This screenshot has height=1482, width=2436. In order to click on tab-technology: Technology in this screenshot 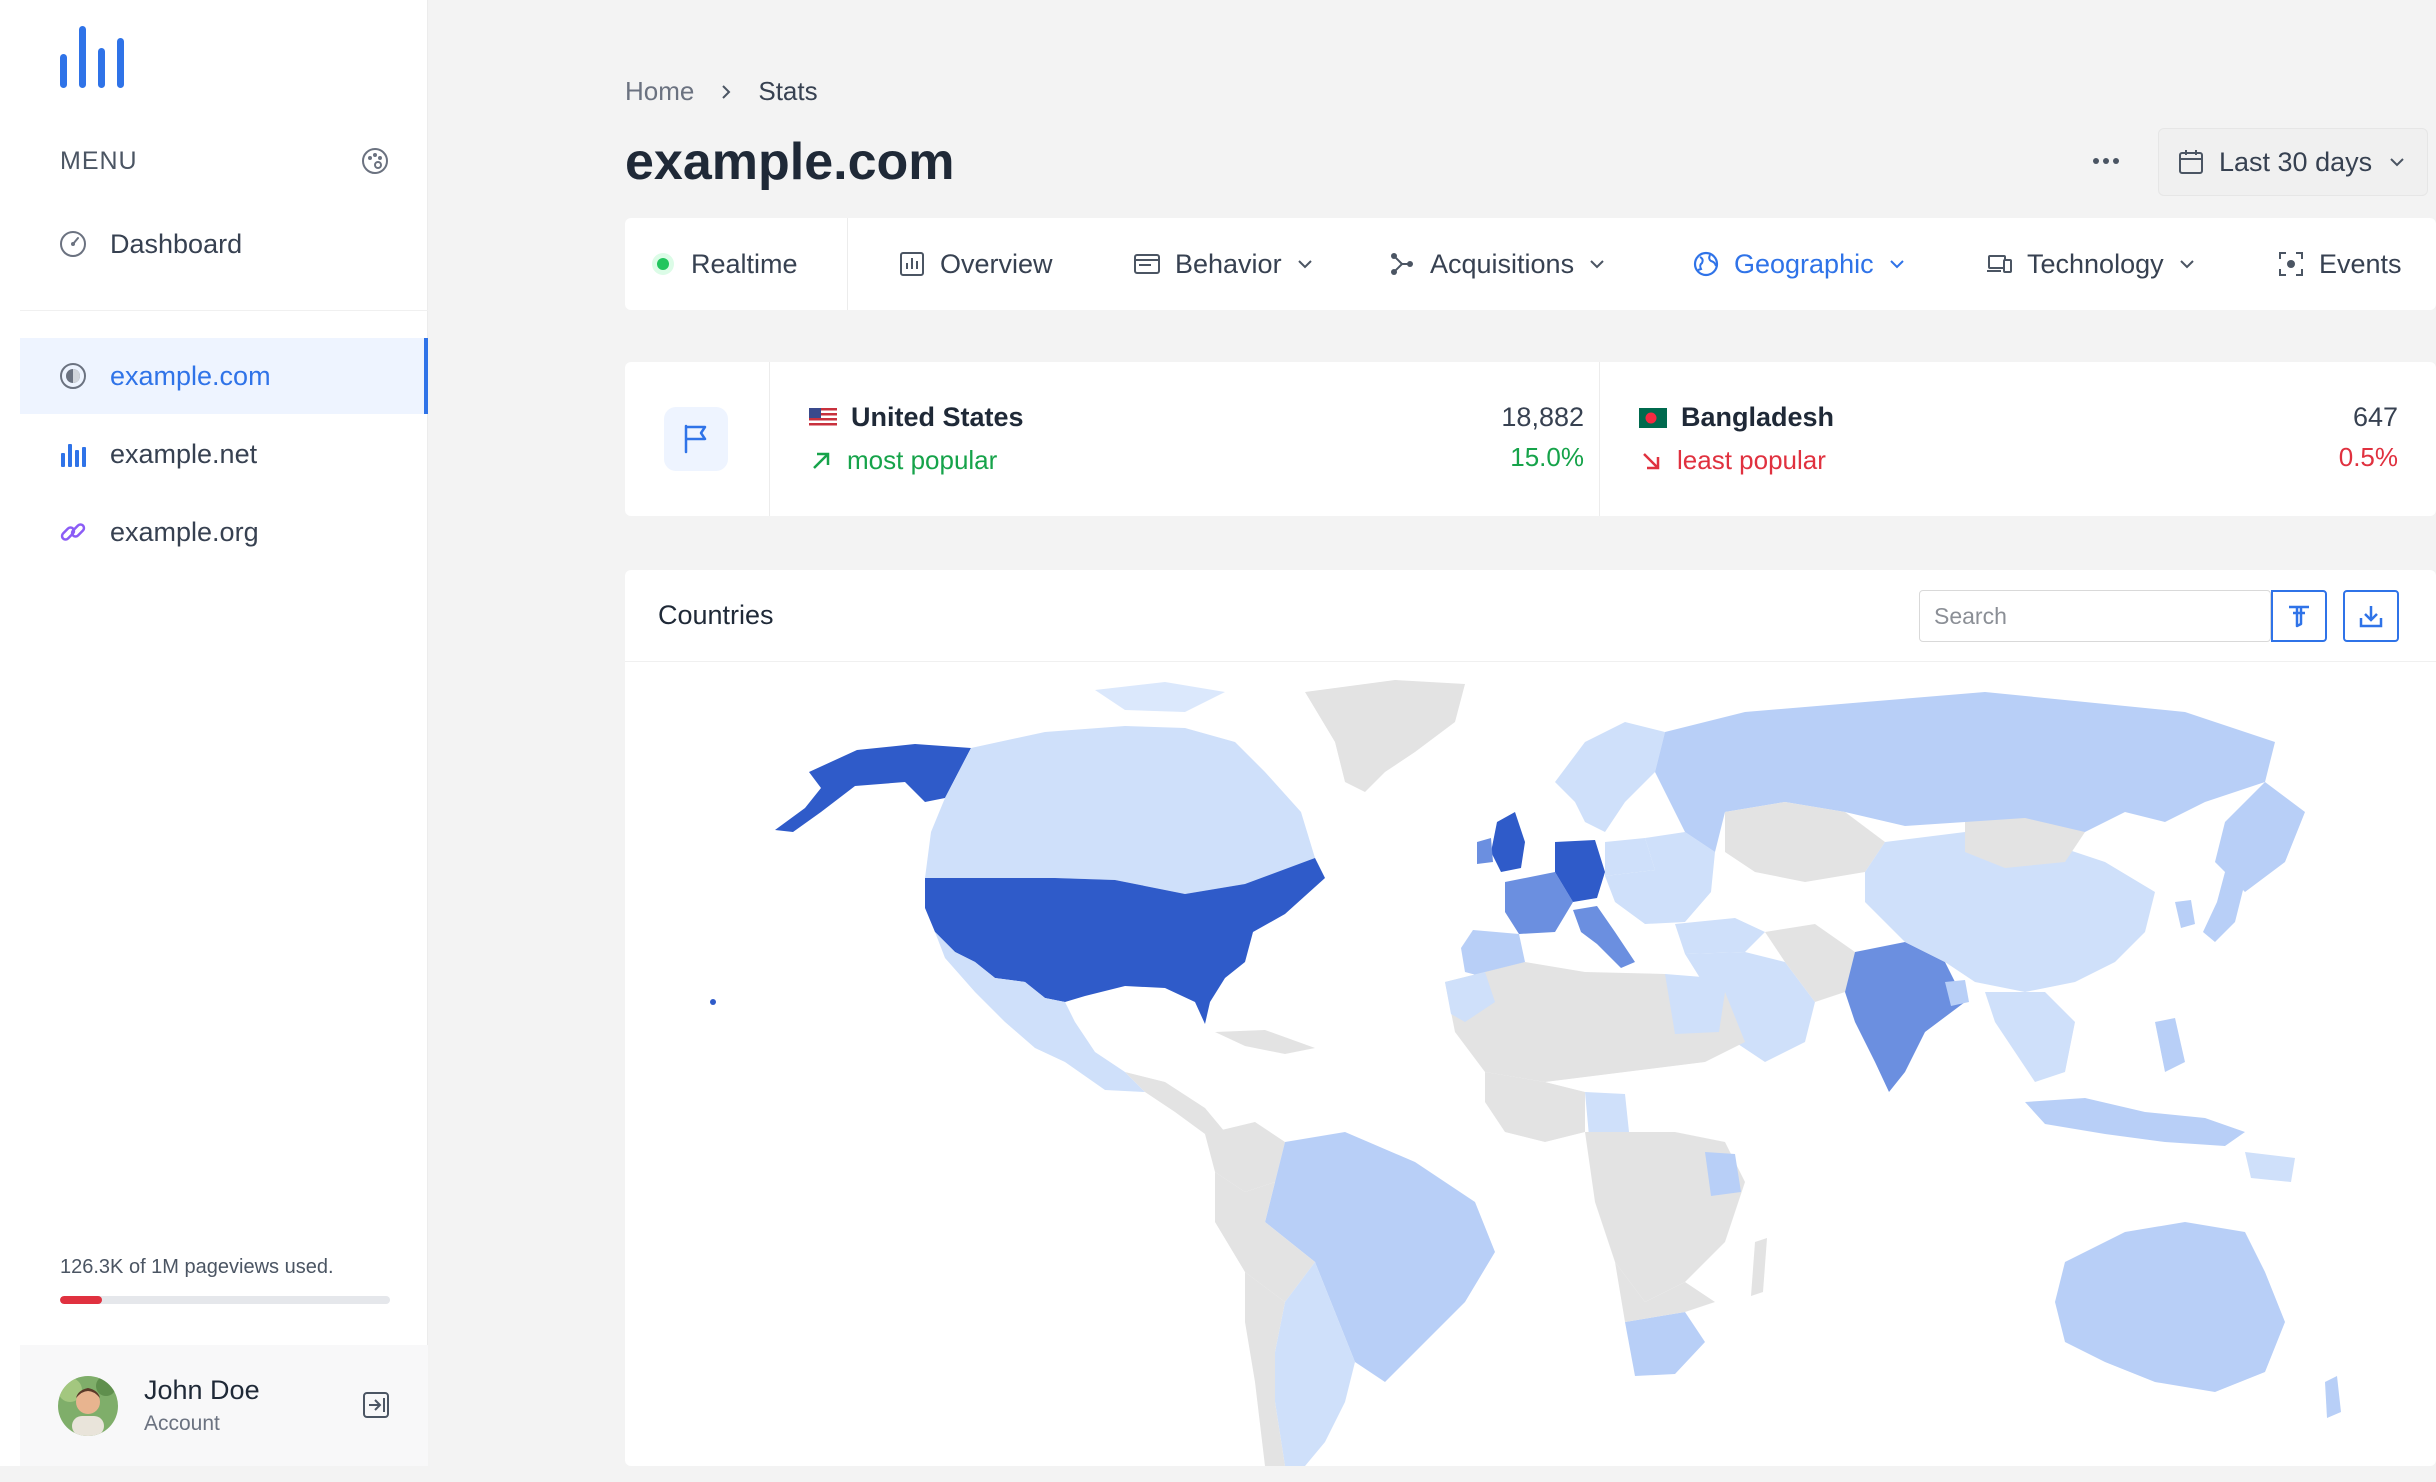, I will do `click(2091, 264)`.